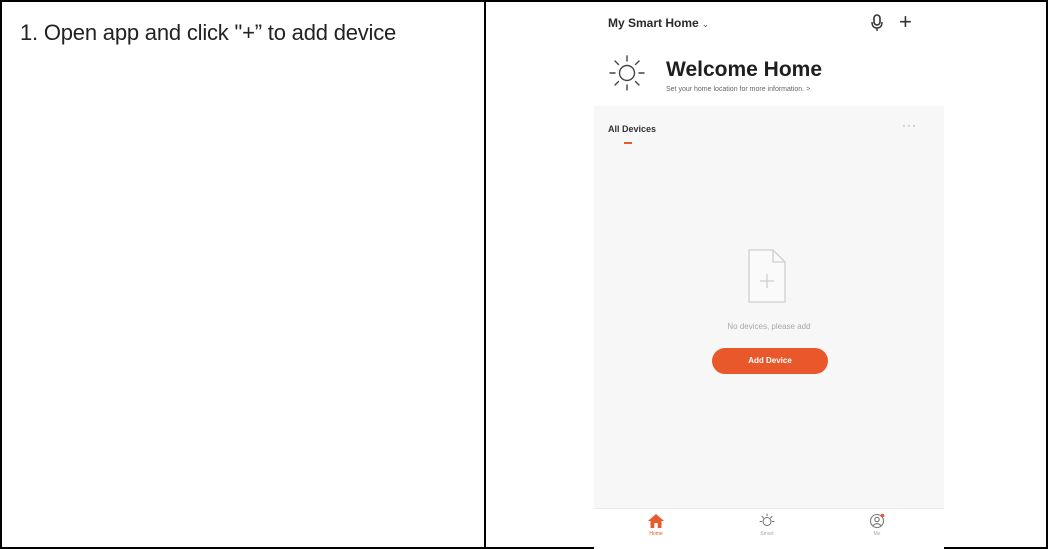  I want to click on tab-indicator, so click(628, 143).